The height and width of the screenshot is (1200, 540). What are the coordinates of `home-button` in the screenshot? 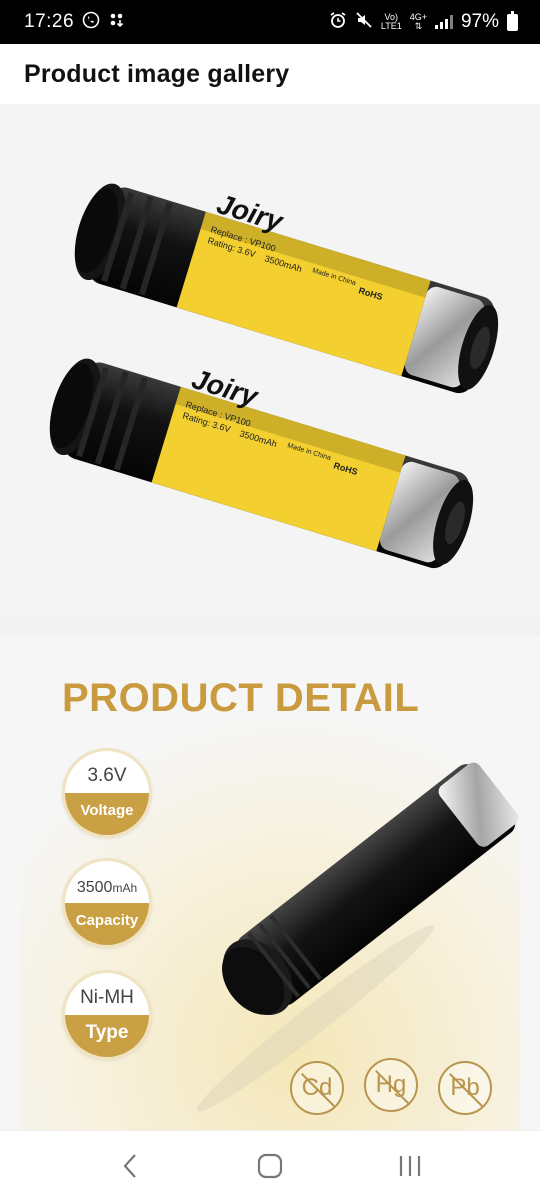 It's located at (270, 1166).